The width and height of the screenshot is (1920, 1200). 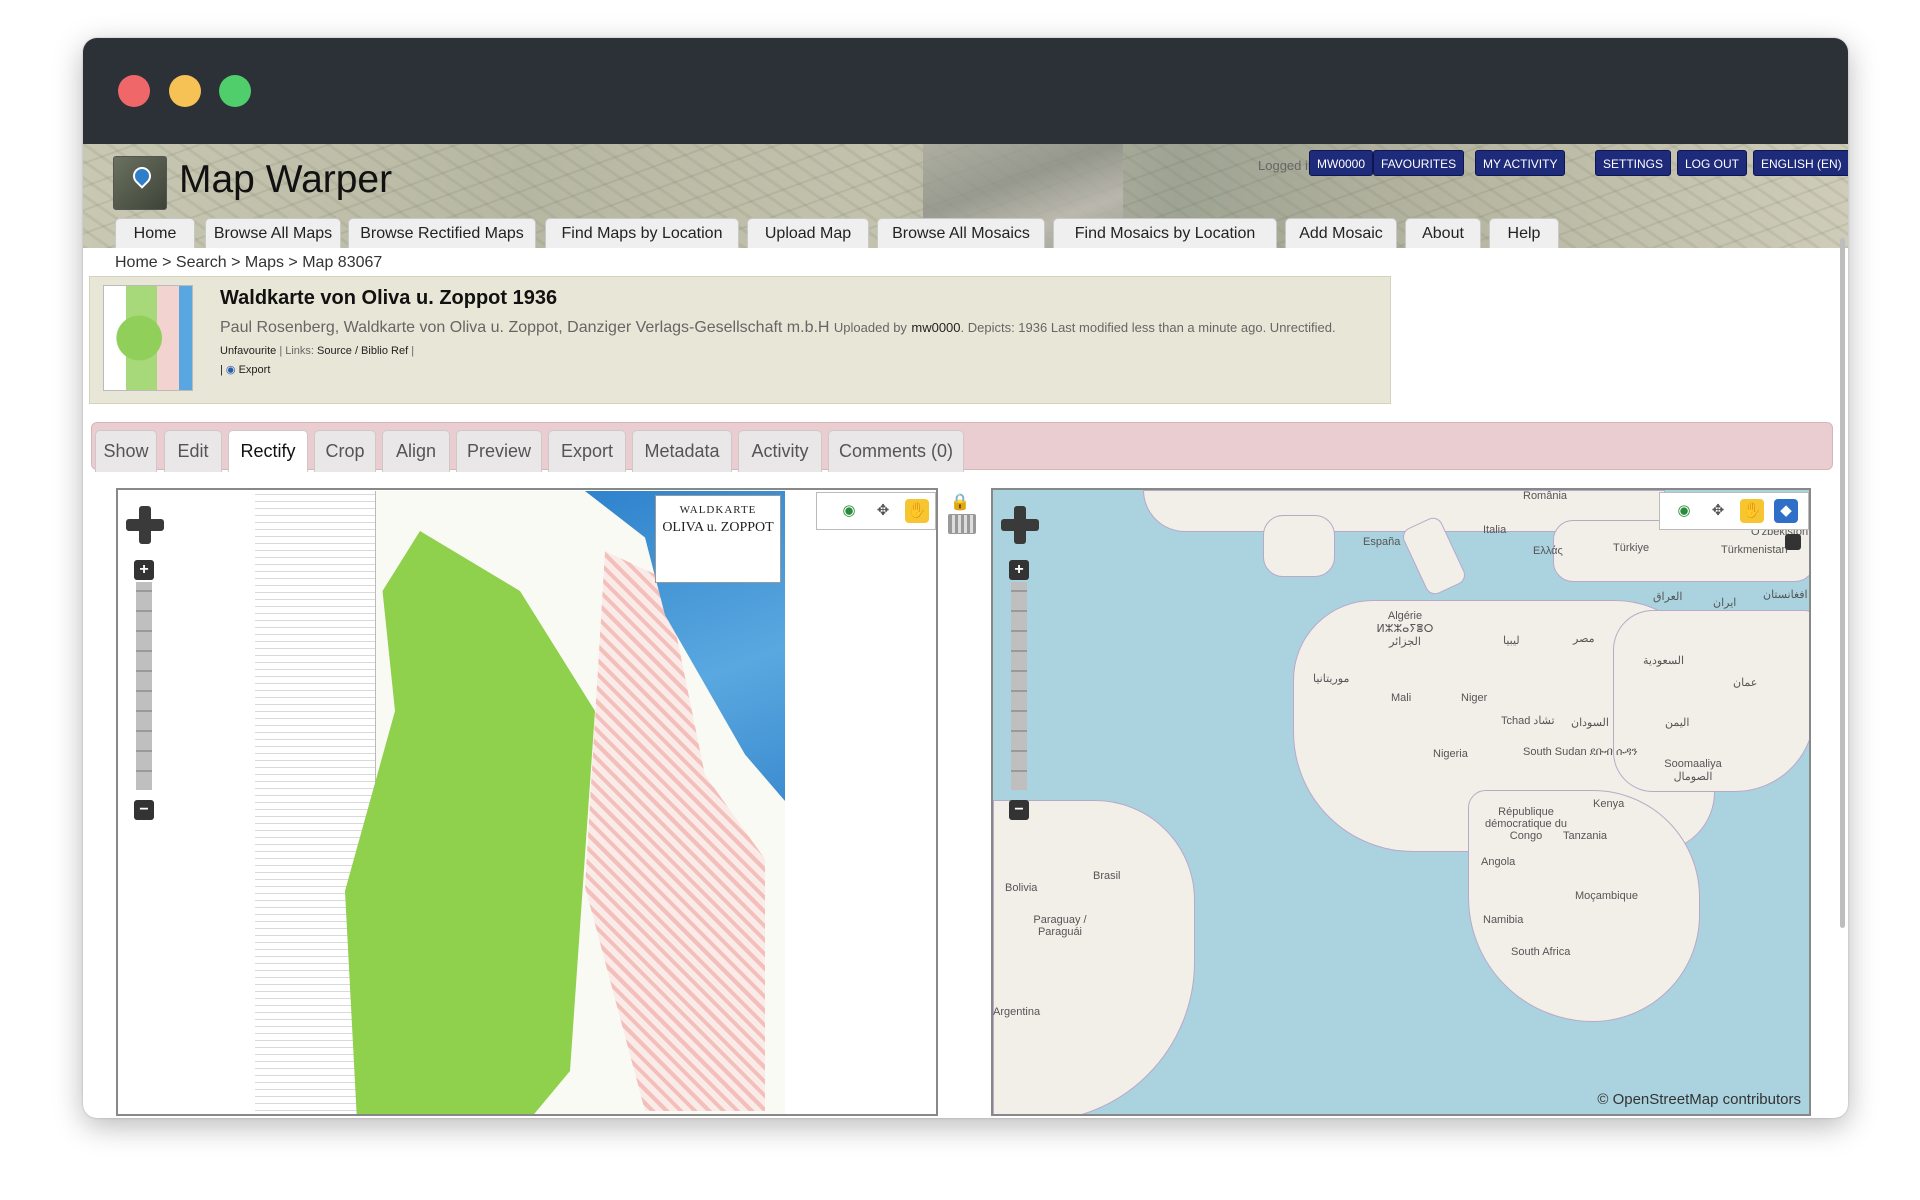 I want to click on map-label: افغانستان, so click(x=1785, y=595).